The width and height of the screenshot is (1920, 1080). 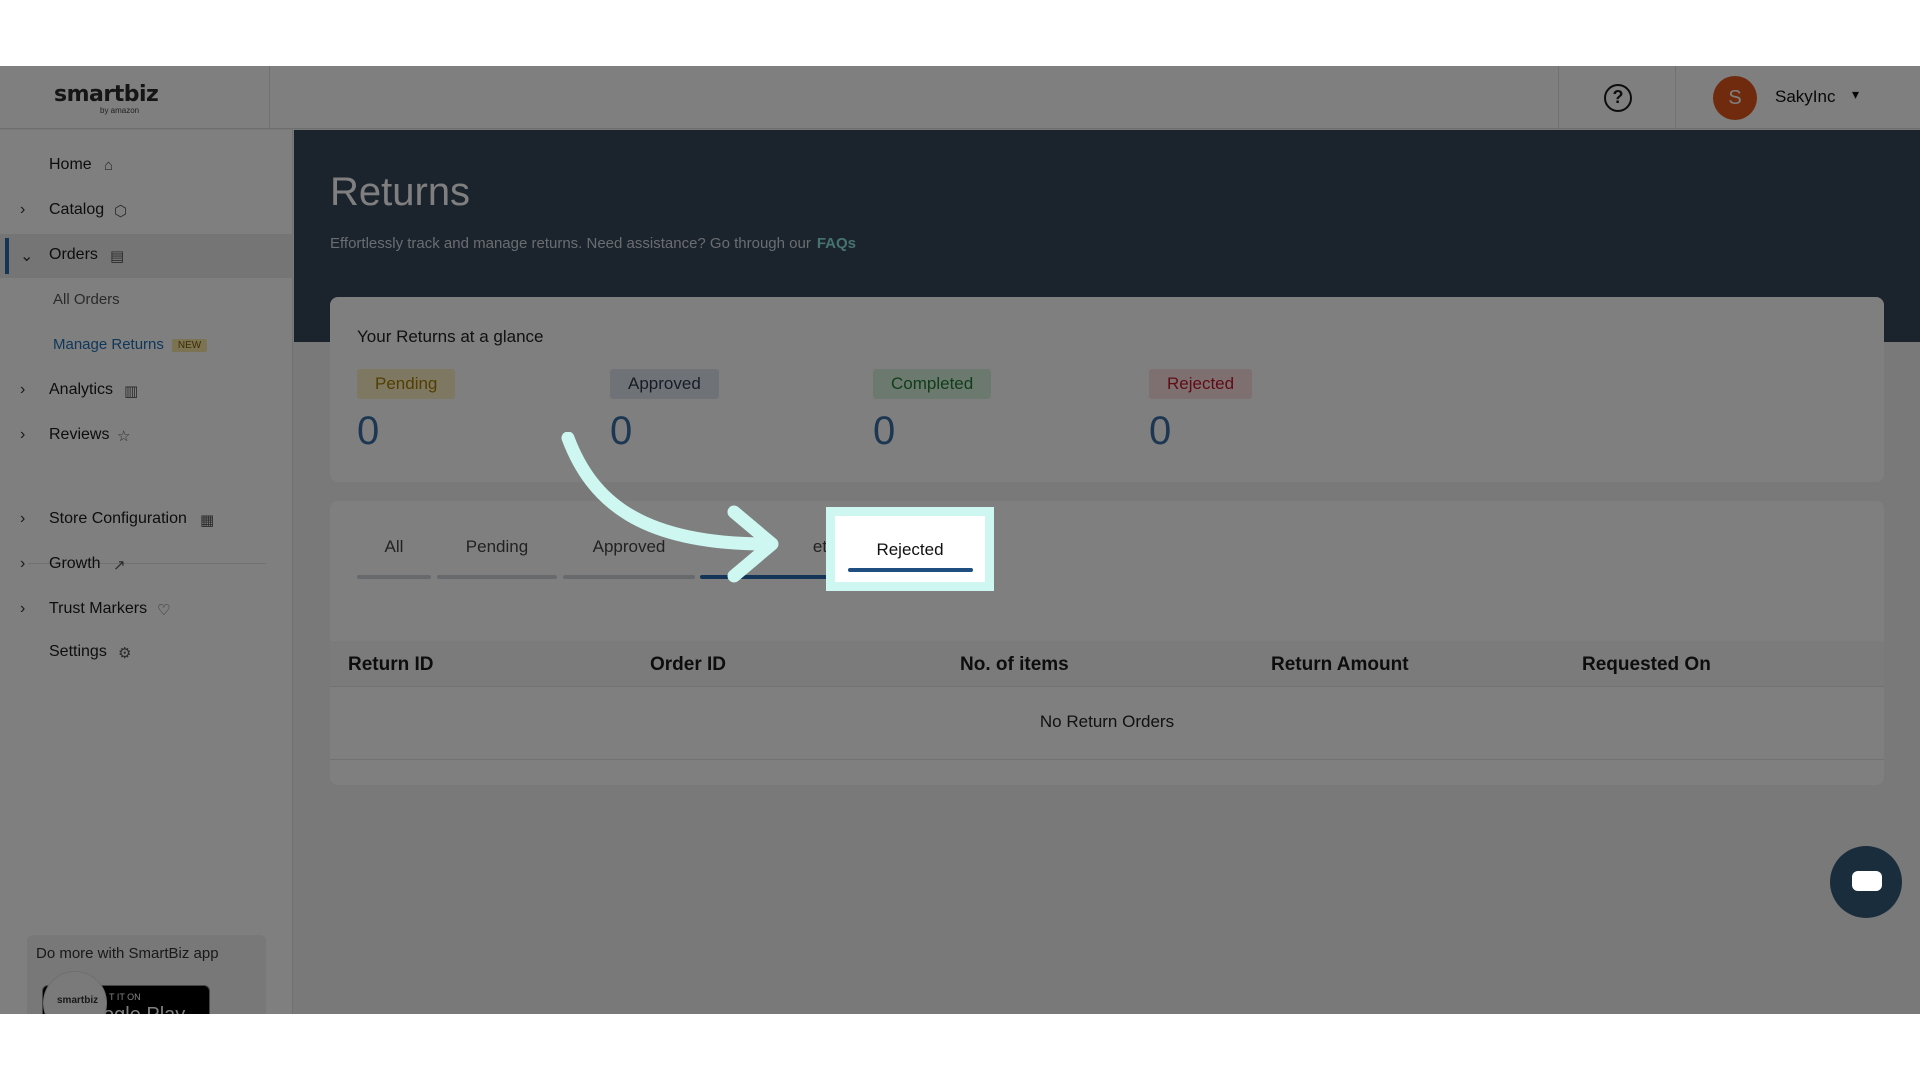 I want to click on tab-label: Rejected, so click(x=910, y=549).